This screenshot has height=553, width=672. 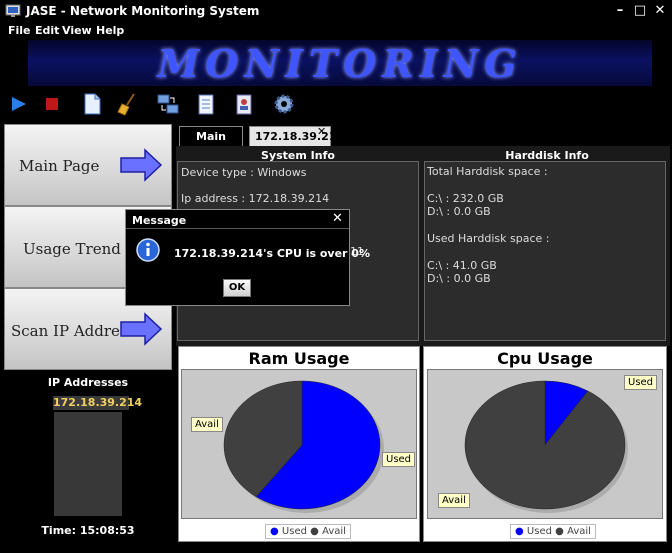 I want to click on cpu-chart-title: Cpu Usage, so click(x=545, y=358).